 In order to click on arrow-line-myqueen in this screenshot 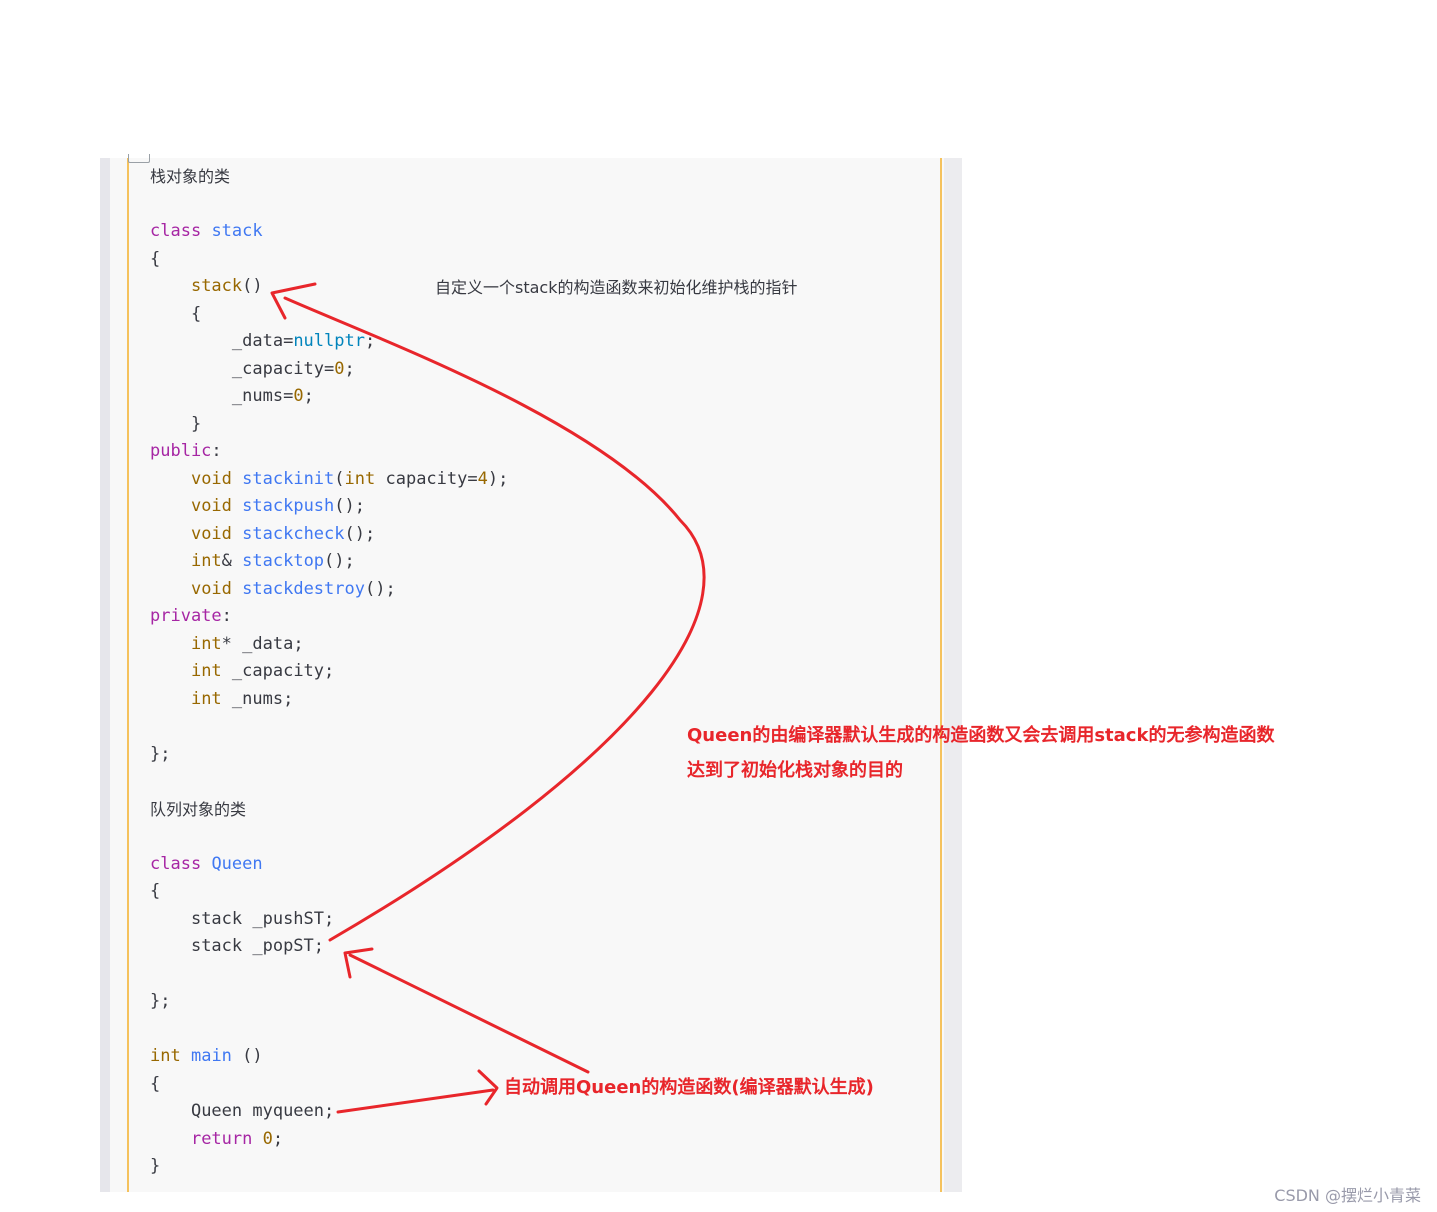, I will do `click(415, 1101)`.